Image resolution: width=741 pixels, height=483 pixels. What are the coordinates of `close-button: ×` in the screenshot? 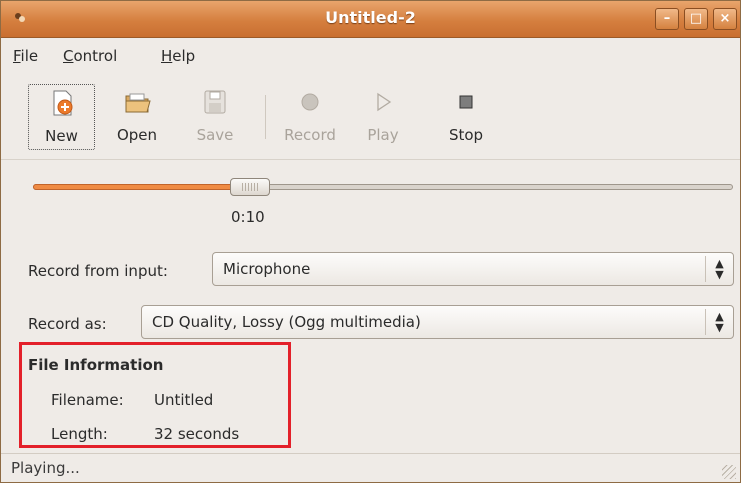 It's located at (725, 19).